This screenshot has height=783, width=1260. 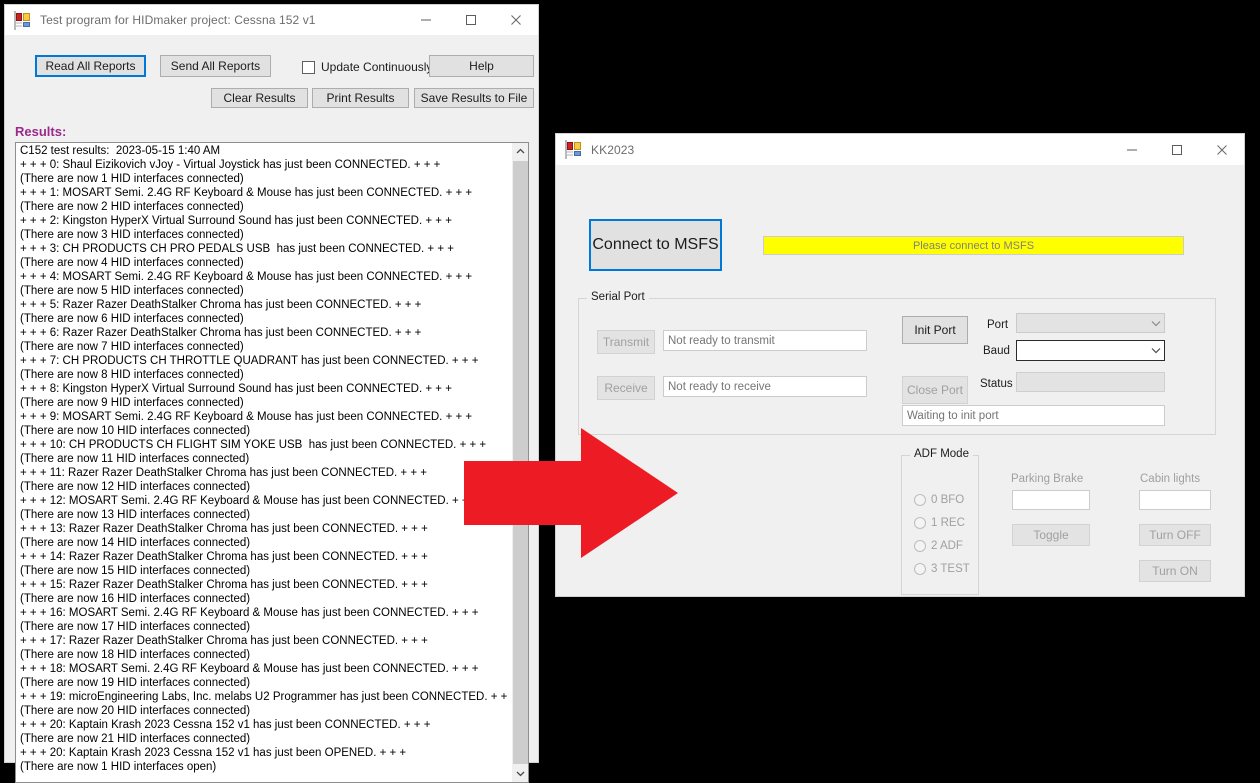 I want to click on help-button: Help, so click(x=481, y=66).